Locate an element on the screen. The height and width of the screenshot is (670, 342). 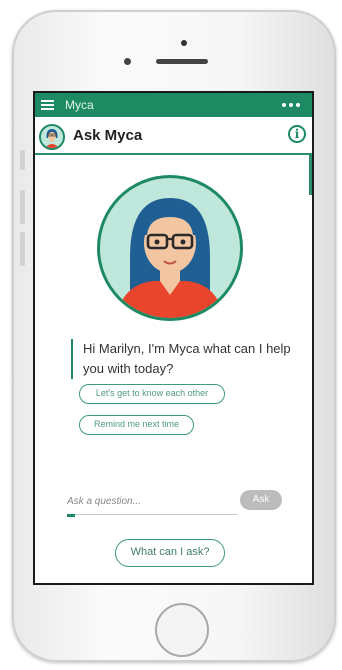
scrollbar is located at coordinates (310, 175).